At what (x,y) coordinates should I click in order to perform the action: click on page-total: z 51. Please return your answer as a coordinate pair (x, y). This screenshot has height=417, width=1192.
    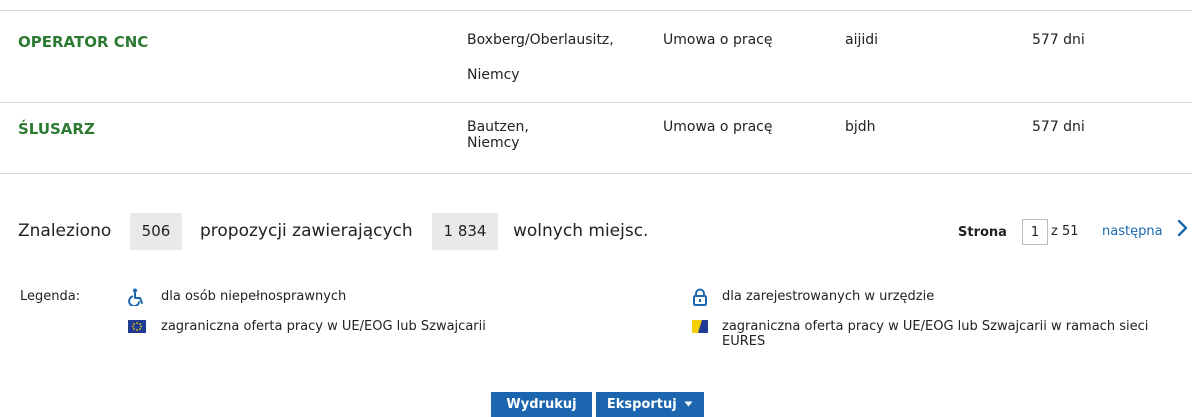
    Looking at the image, I should click on (1065, 231).